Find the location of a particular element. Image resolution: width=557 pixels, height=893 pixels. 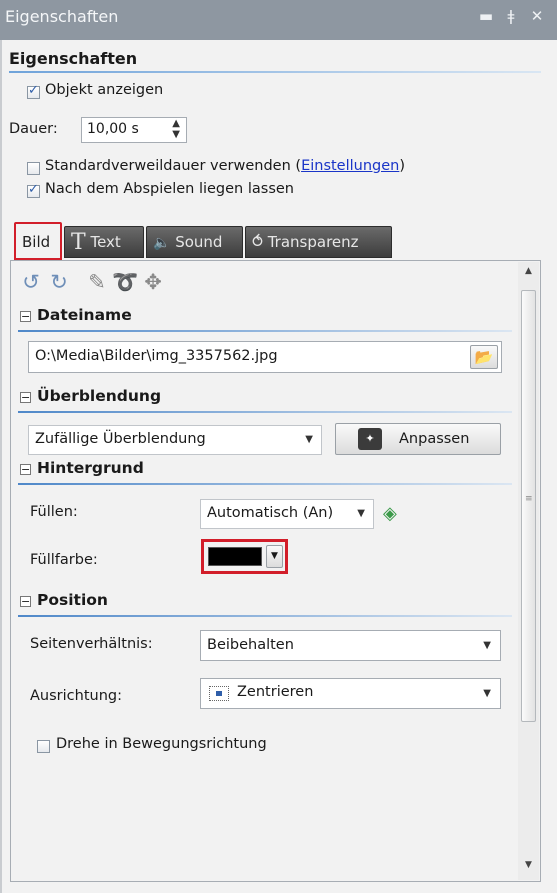

show-object-label: Objekt anzeigen is located at coordinates (104, 90).